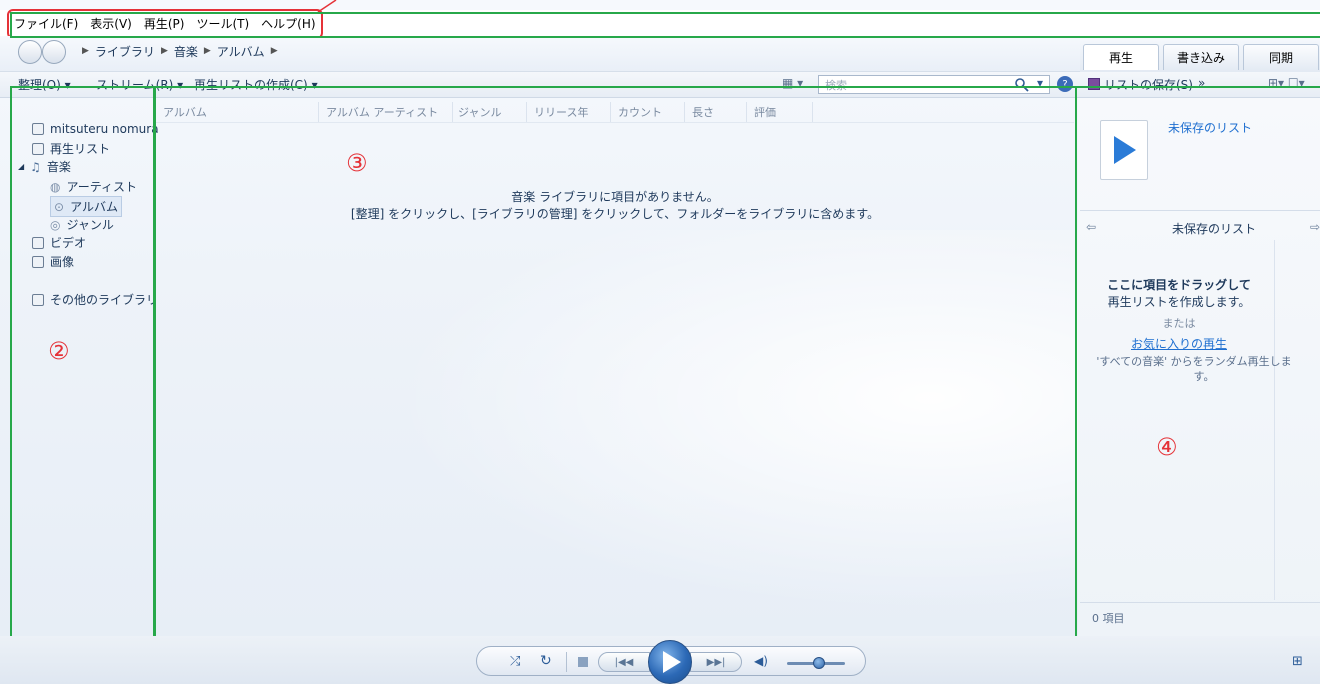  I want to click on control-divider, so click(566, 662).